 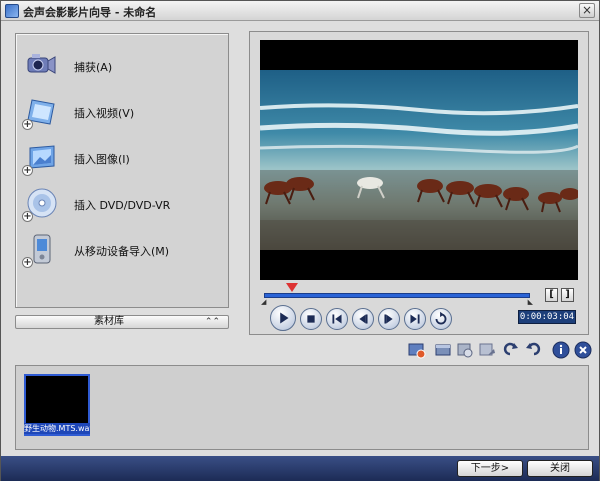 What do you see at coordinates (530, 302) in the screenshot?
I see `trim-end-marker: ◣` at bounding box center [530, 302].